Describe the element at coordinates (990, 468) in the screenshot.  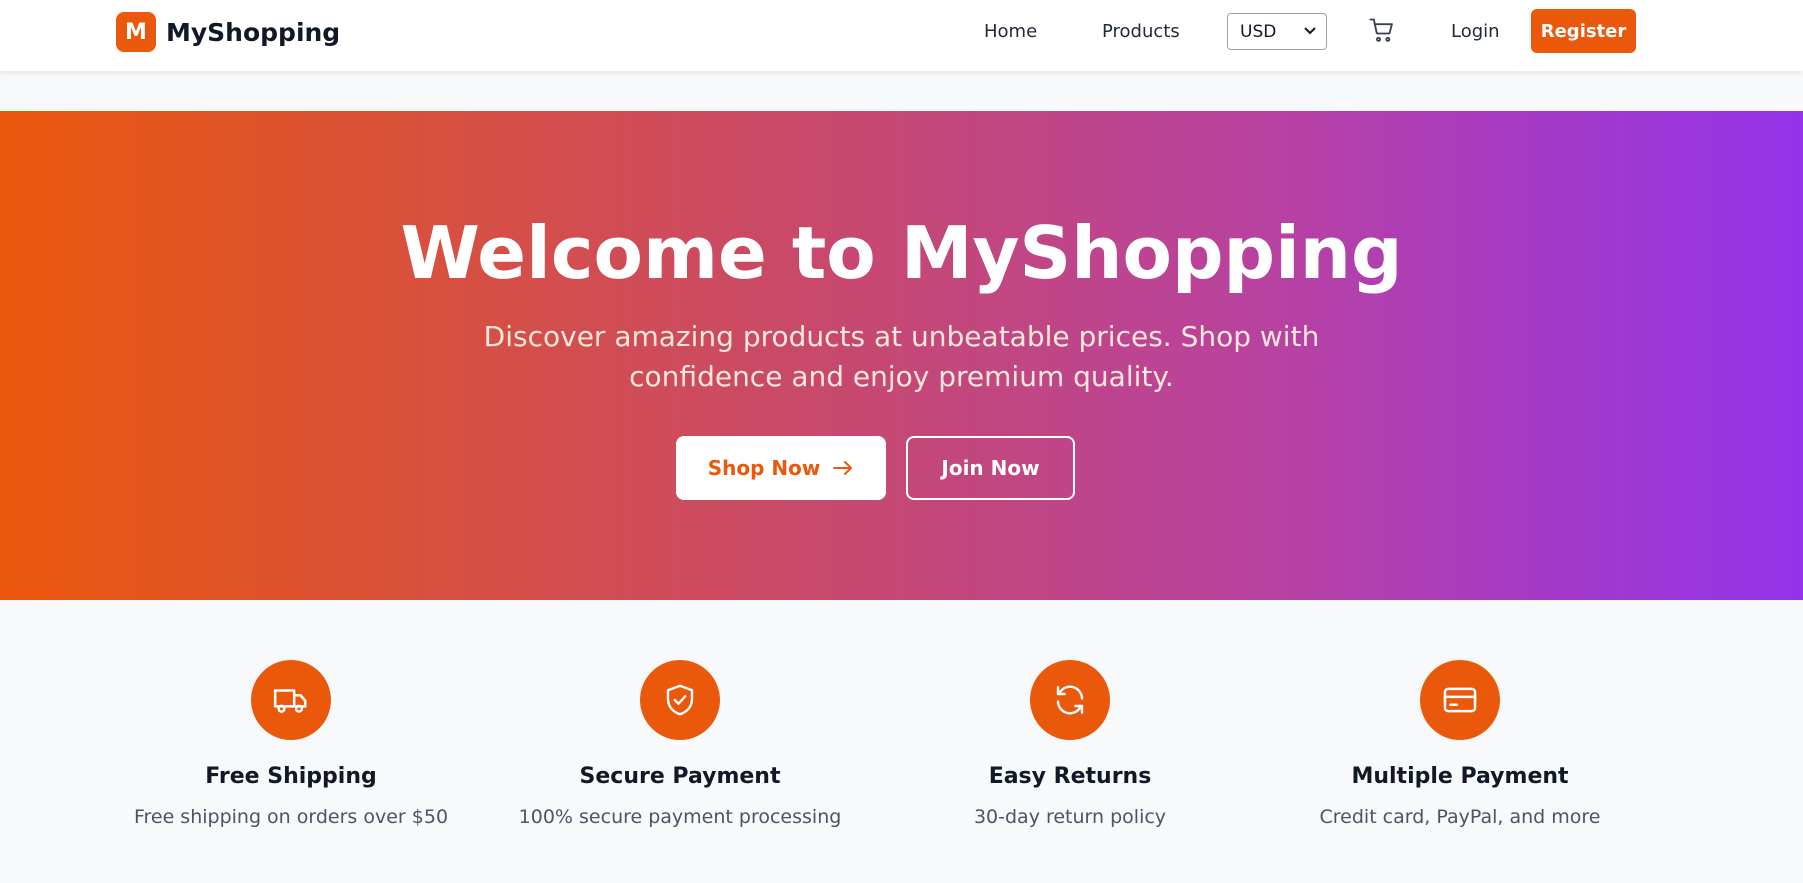
I see `join-now-button: Join Now` at that location.